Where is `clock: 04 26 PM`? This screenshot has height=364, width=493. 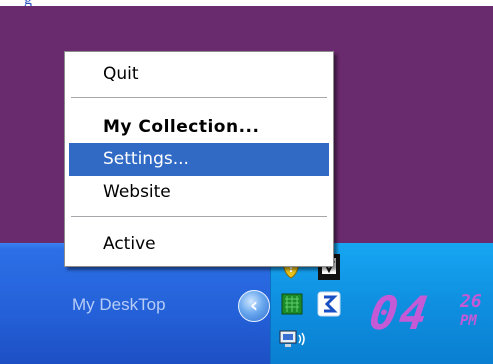
clock: 04 26 PM is located at coordinates (428, 313).